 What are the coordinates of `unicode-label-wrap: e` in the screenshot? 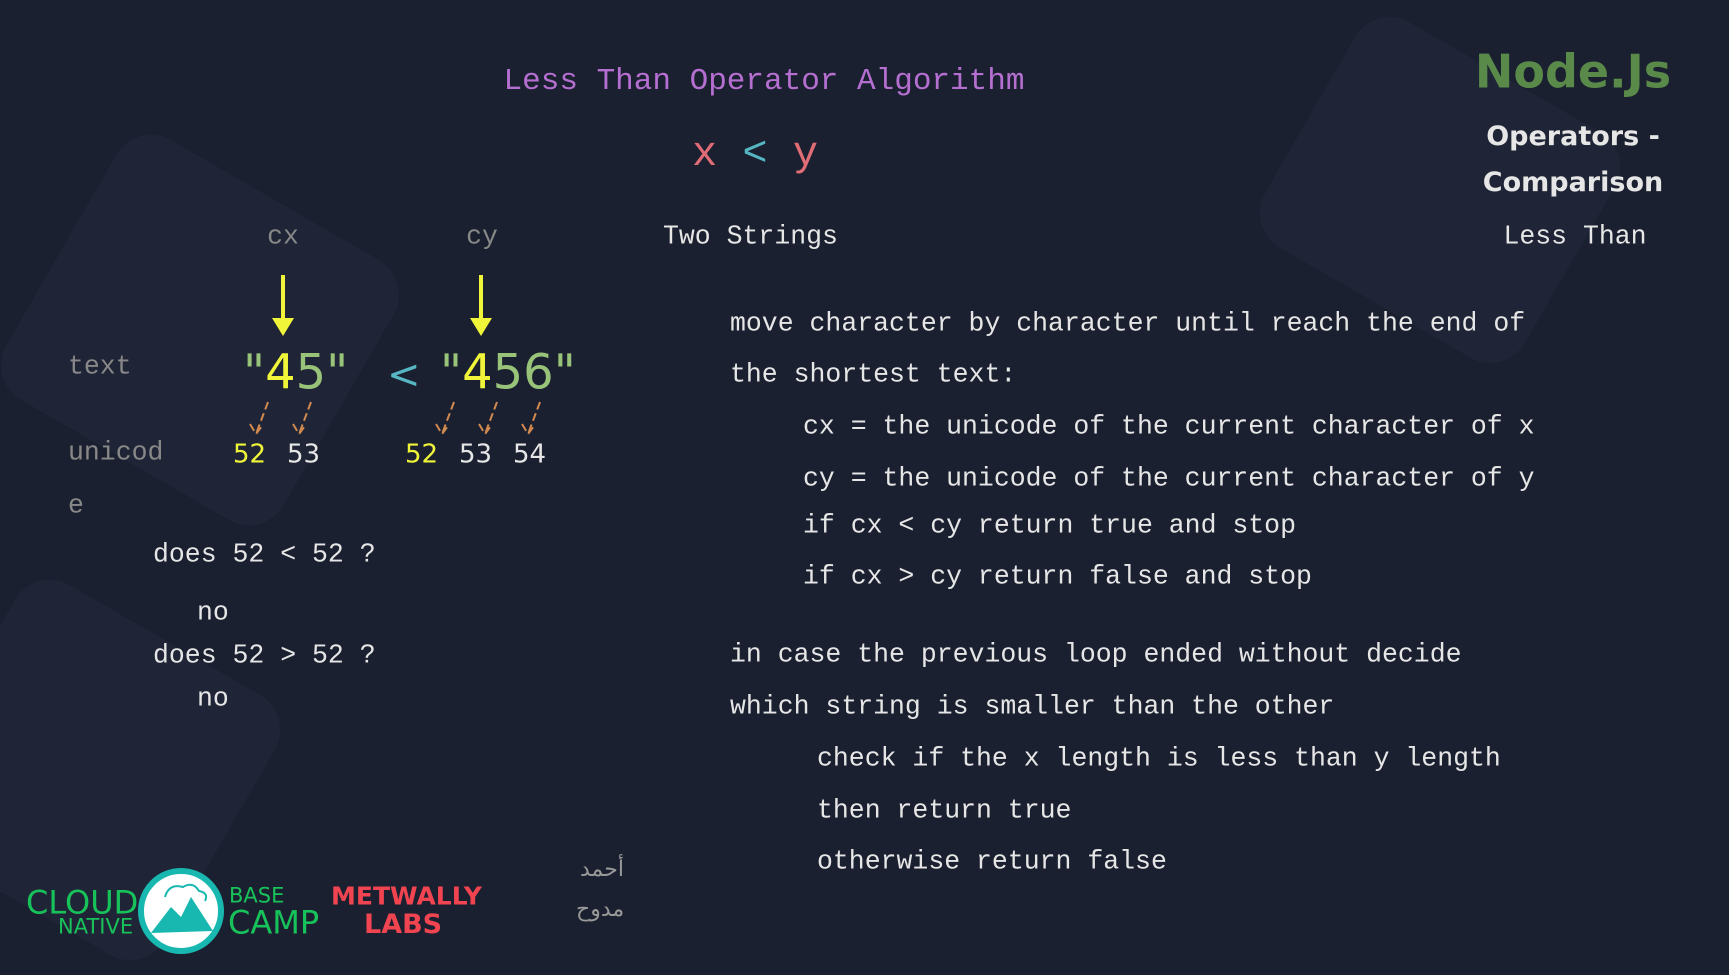 It's located at (76, 505).